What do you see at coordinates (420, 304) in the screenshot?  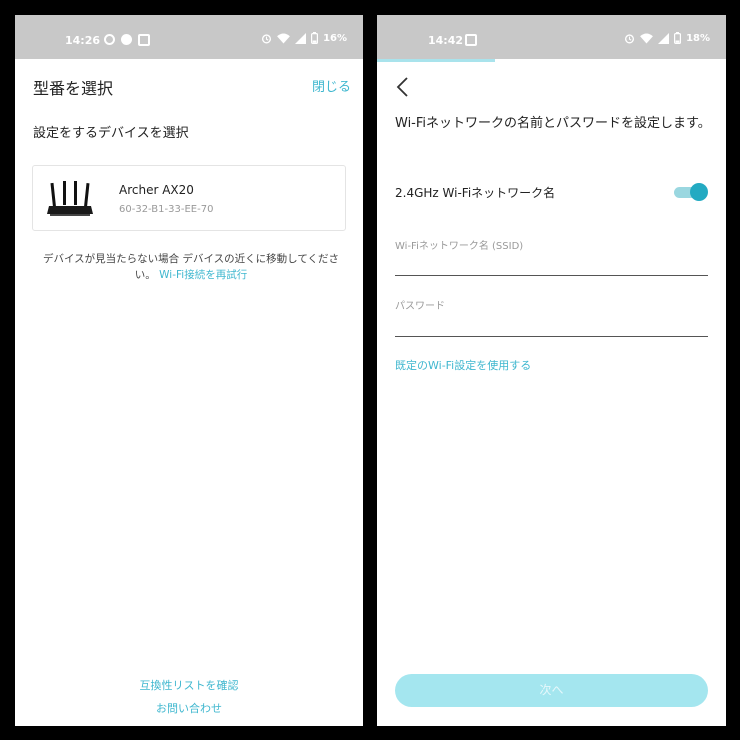 I see `password-field: パスワード` at bounding box center [420, 304].